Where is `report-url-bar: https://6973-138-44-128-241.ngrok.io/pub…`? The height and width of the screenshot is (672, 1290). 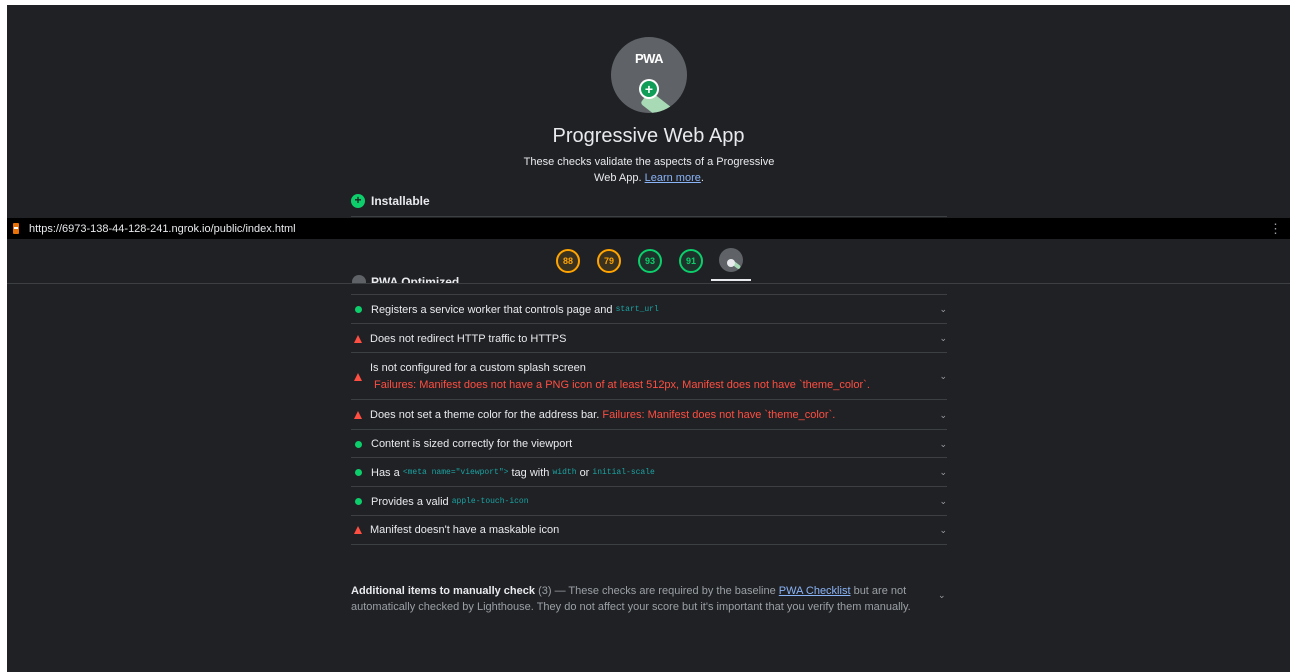 report-url-bar: https://6973-138-44-128-241.ngrok.io/pub… is located at coordinates (648, 228).